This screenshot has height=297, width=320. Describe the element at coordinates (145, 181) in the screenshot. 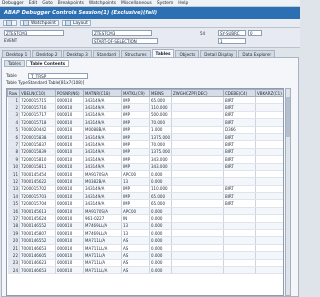

I see `table-row: 12 7000145622 000010 M0382B/A 13 0.000` at that location.